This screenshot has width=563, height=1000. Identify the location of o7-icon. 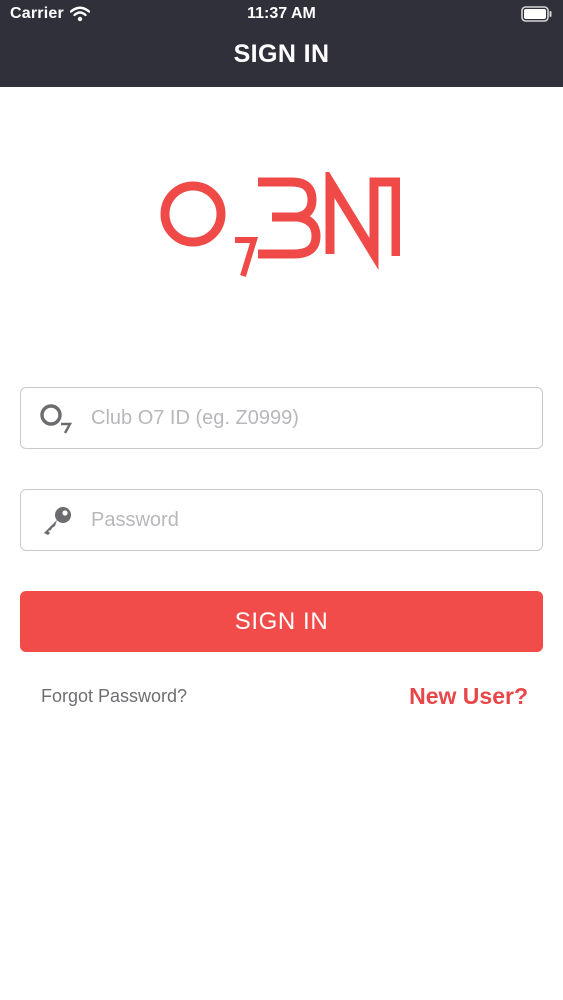
(56, 419).